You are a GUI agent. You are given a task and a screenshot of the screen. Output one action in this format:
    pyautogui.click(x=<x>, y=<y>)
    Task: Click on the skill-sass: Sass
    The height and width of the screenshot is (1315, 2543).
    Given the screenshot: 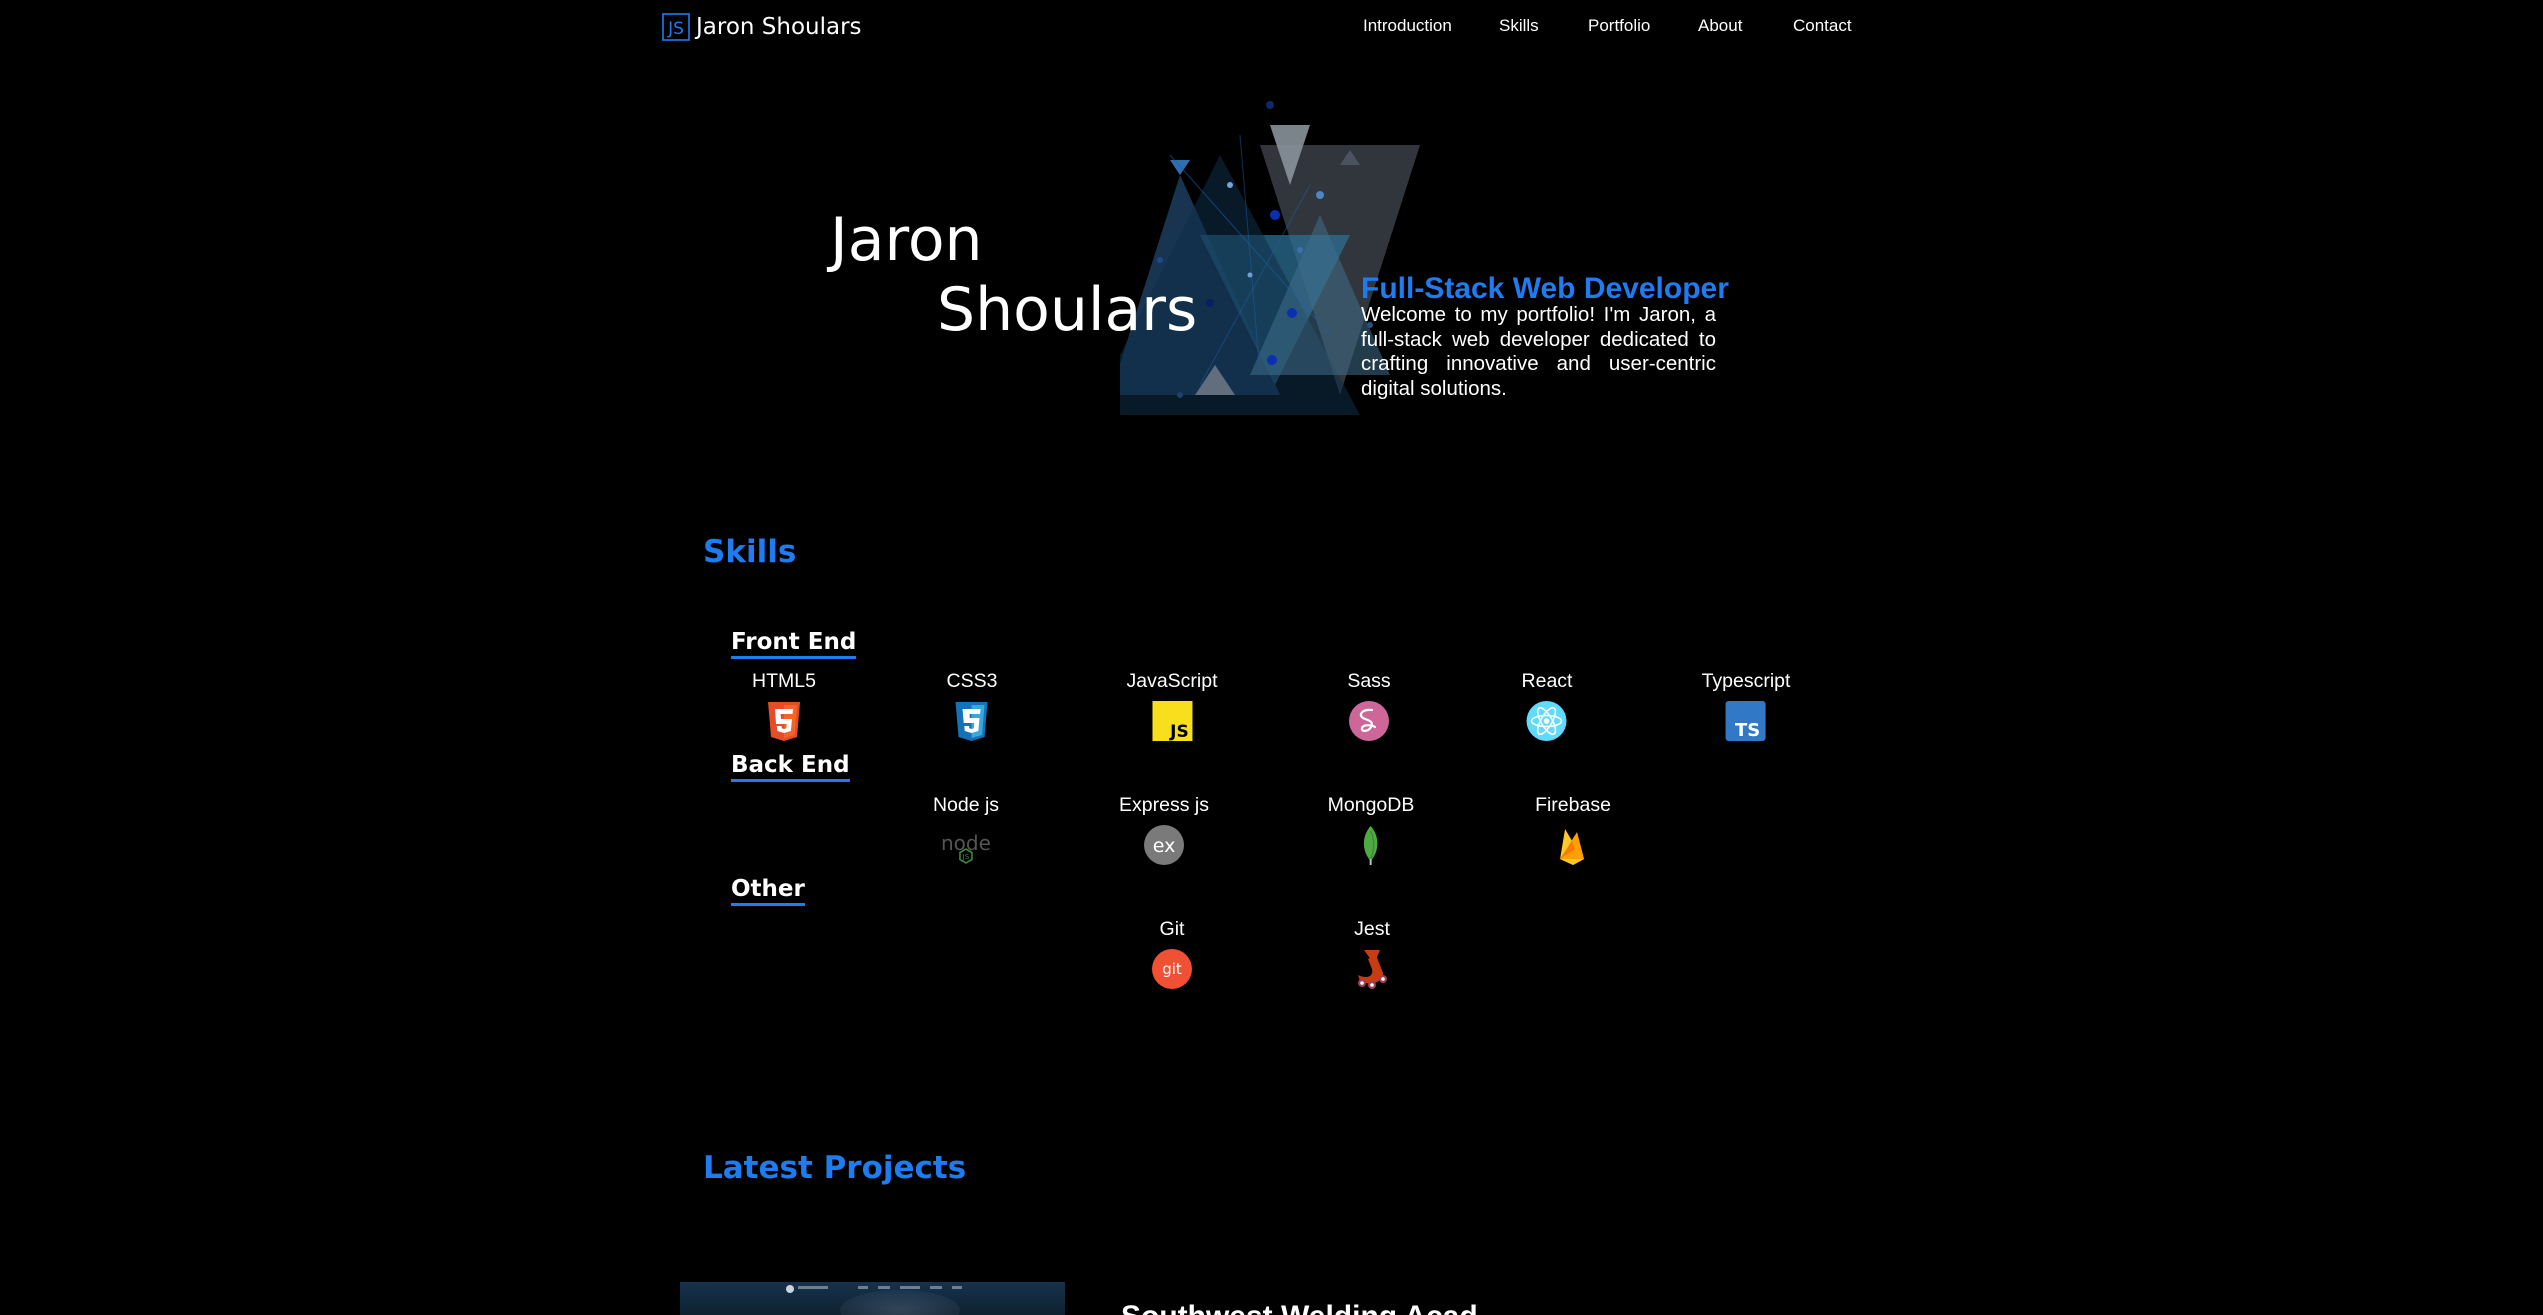 What is the action you would take?
    pyautogui.click(x=1369, y=706)
    